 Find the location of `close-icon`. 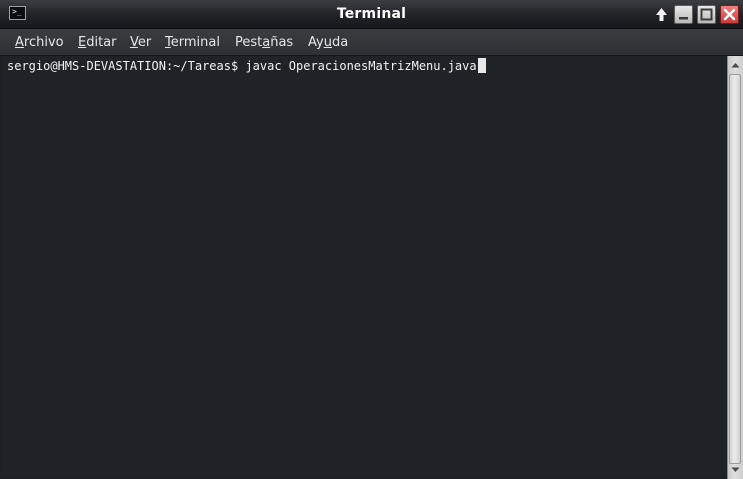

close-icon is located at coordinates (729, 14).